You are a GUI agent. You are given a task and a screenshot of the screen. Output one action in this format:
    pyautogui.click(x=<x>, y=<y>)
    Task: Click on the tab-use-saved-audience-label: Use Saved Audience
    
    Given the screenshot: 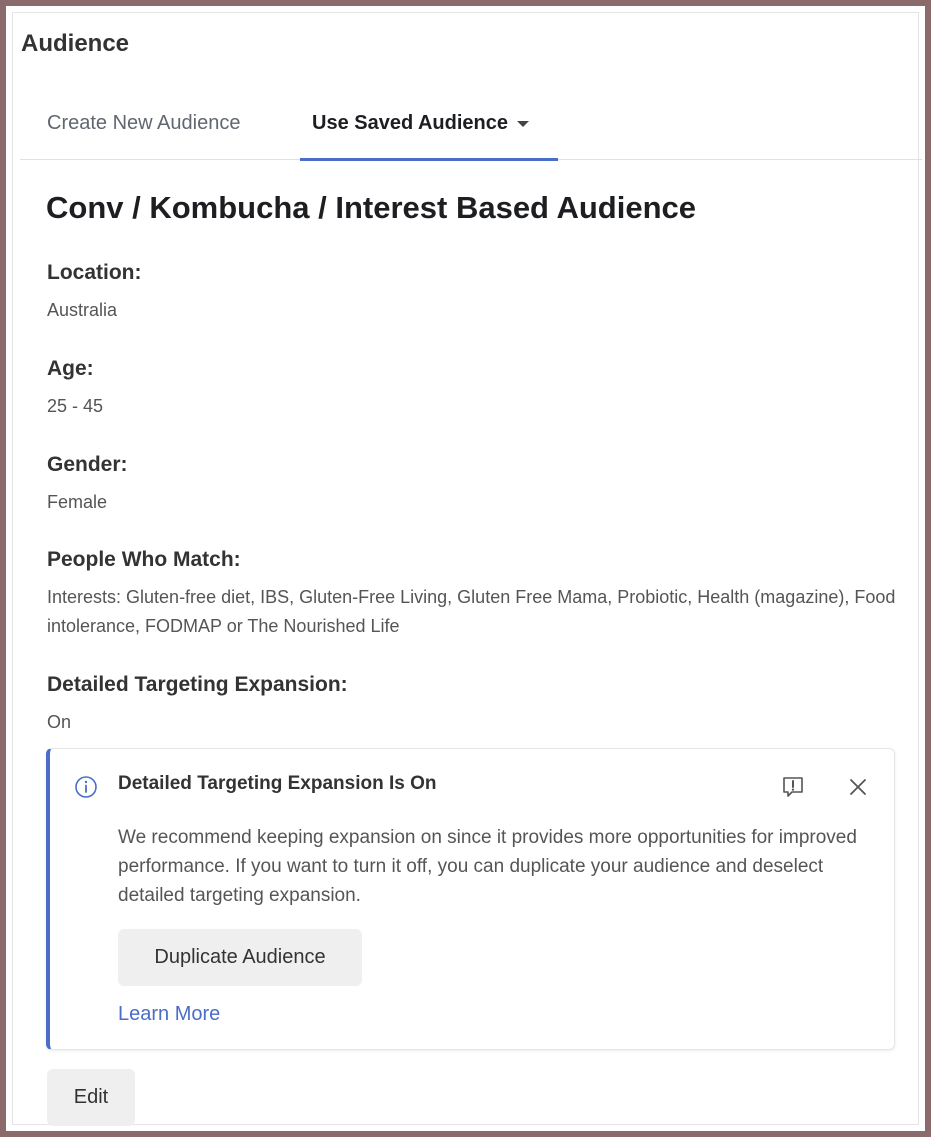 What is the action you would take?
    pyautogui.click(x=410, y=123)
    